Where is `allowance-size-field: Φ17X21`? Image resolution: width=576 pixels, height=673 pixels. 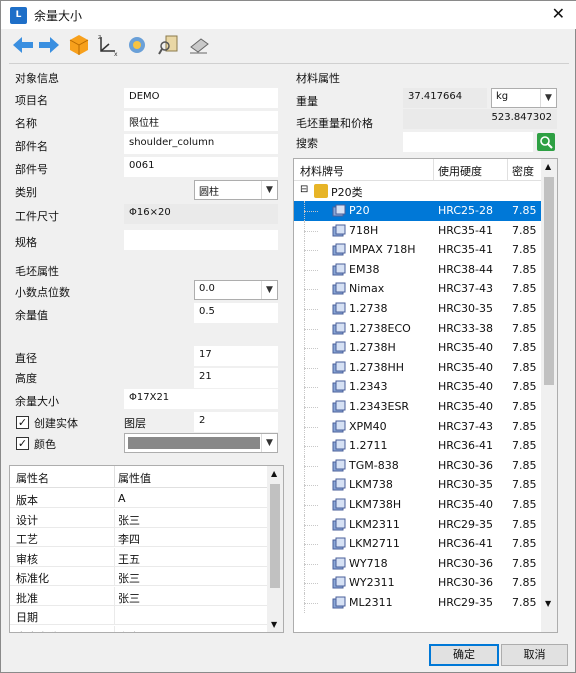
allowance-size-field: Φ17X21 is located at coordinates (201, 399).